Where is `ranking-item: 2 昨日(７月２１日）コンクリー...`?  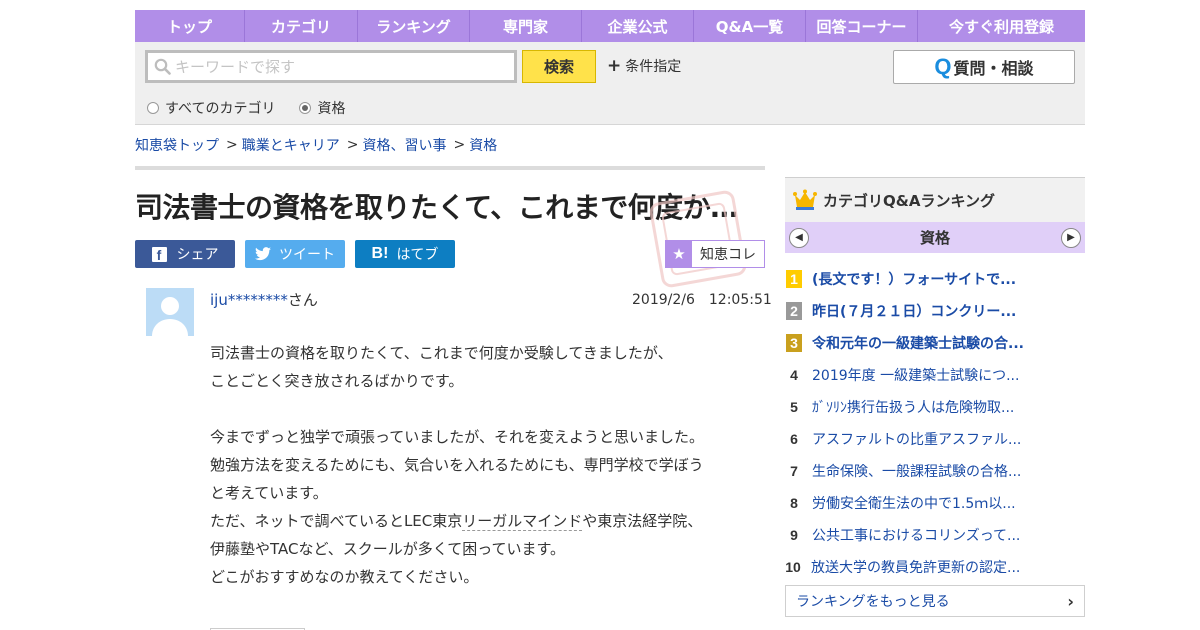
ranking-item: 2 昨日(７月２１日）コンクリー... is located at coordinates (935, 311).